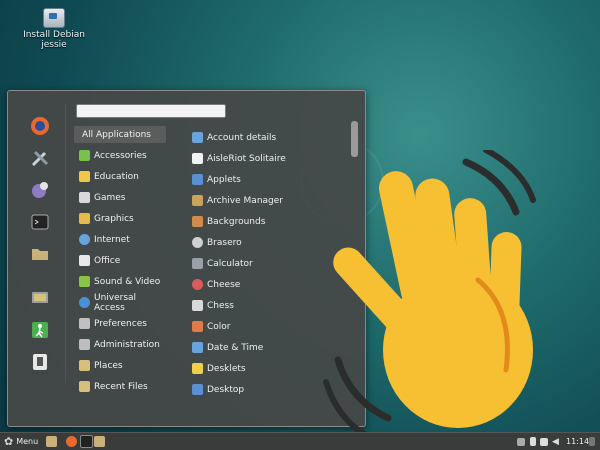  I want to click on places-icon, so click(84, 365).